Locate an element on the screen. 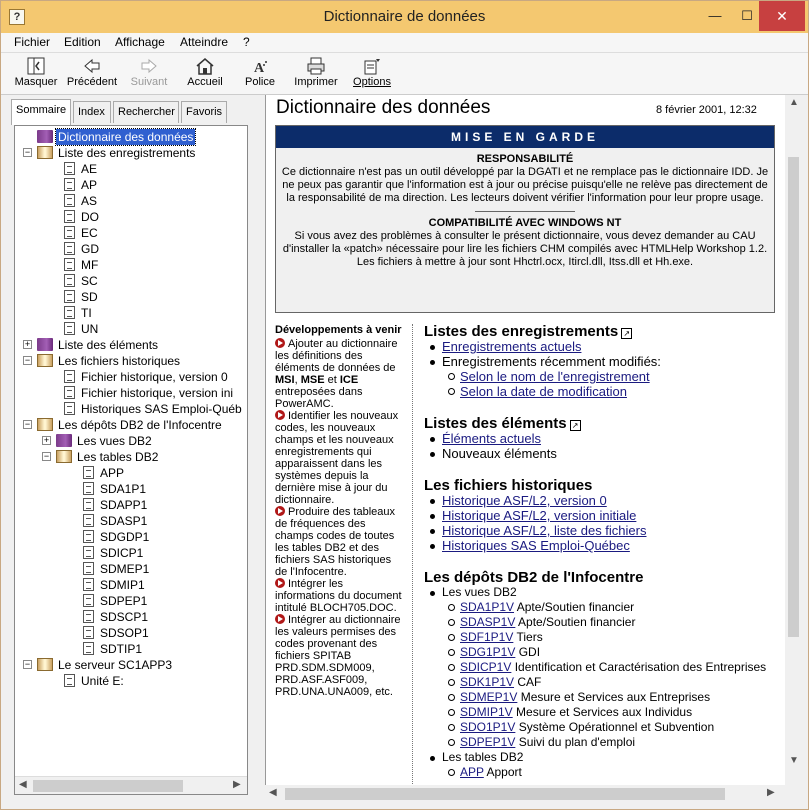 The image size is (809, 810). tab-sommaire: Sommaire is located at coordinates (41, 112).